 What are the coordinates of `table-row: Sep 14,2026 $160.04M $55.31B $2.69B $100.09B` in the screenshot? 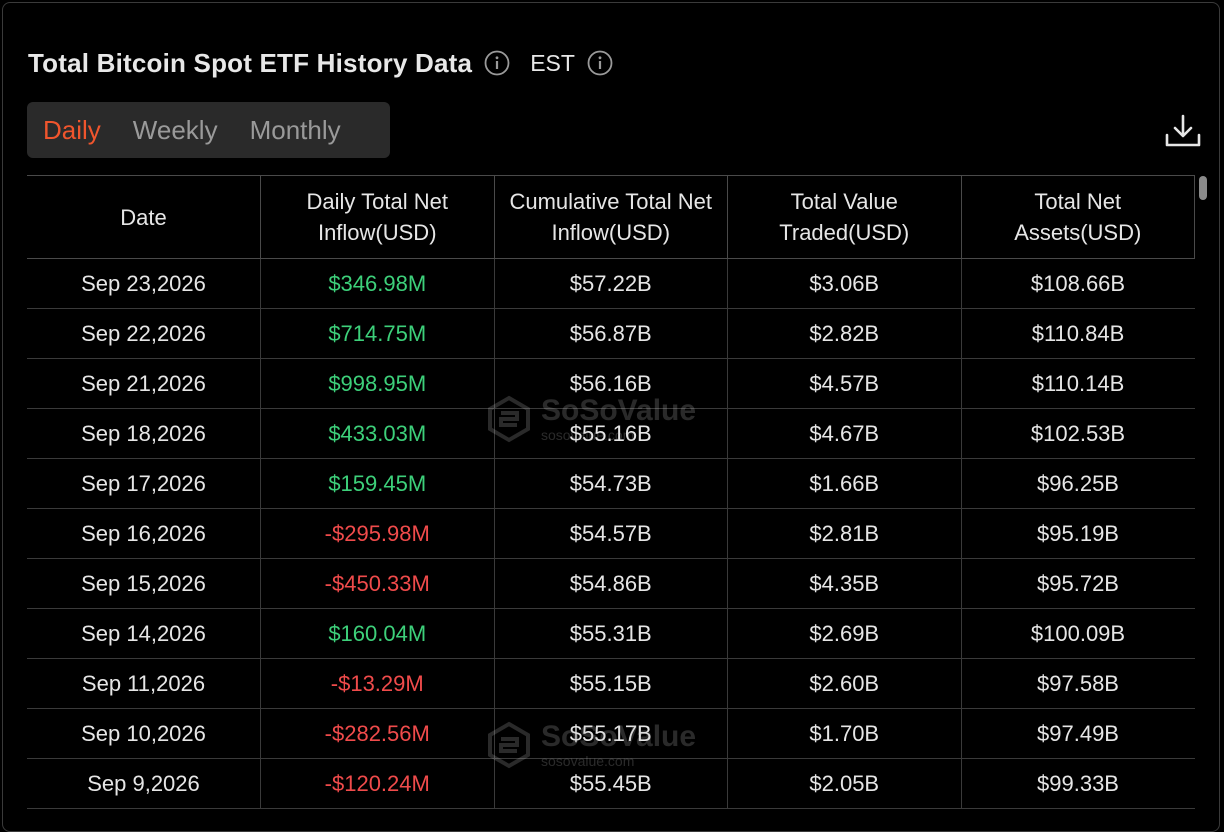 It's located at (611, 633).